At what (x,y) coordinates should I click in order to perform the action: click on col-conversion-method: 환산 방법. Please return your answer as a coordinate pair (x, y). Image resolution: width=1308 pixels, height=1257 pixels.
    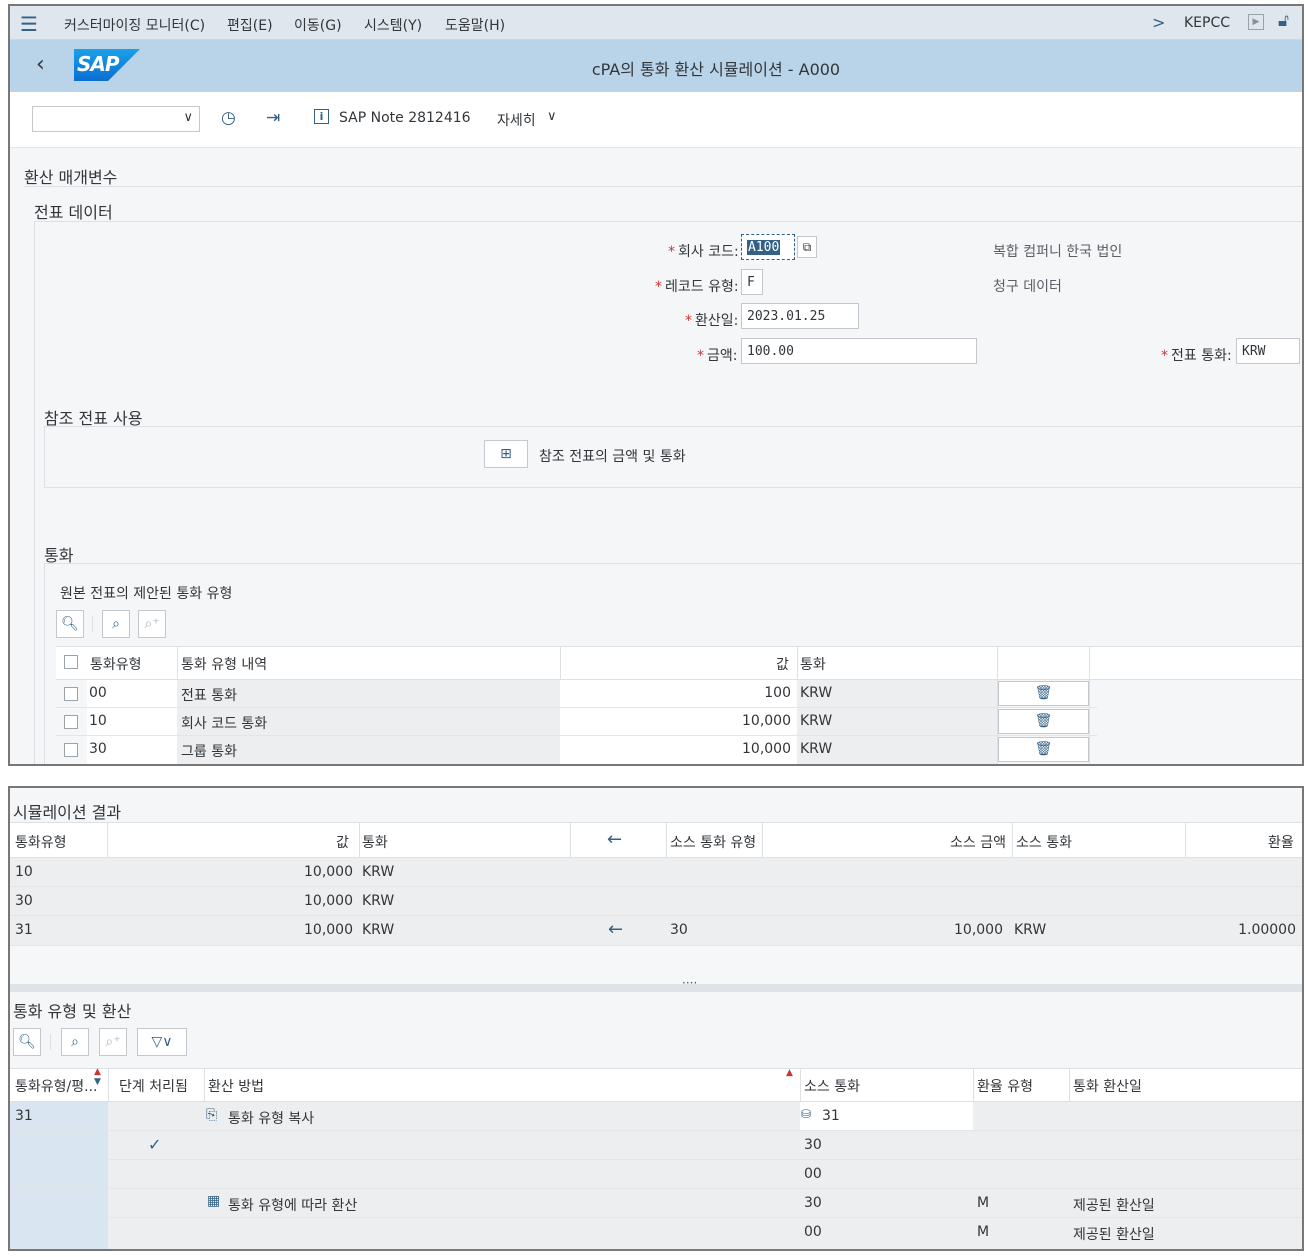
    Looking at the image, I should click on (236, 1086).